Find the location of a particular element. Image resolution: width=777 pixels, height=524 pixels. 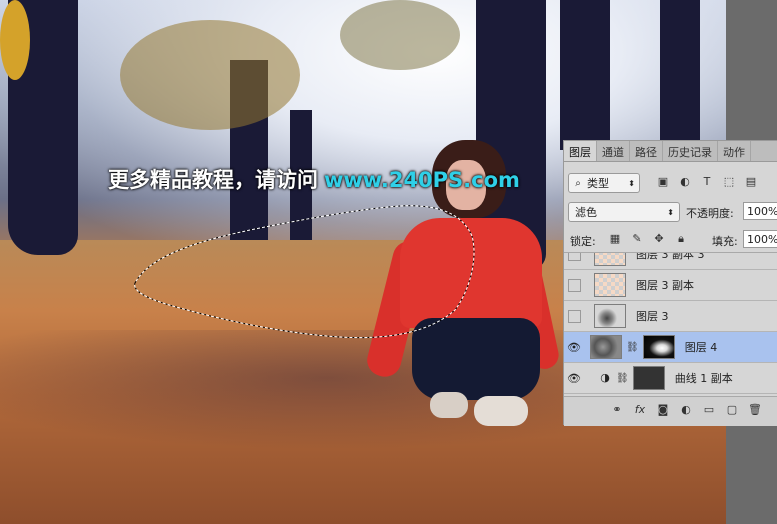

trash-icon: 🗑︎ is located at coordinates (755, 409).